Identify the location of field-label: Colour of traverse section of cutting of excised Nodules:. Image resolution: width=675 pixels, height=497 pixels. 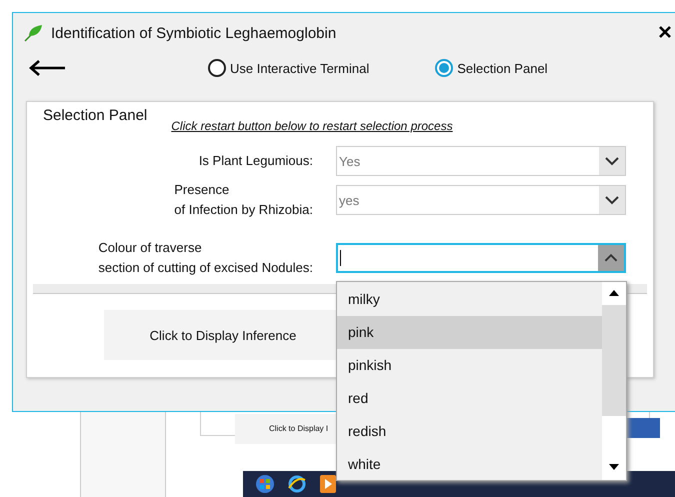
(205, 258).